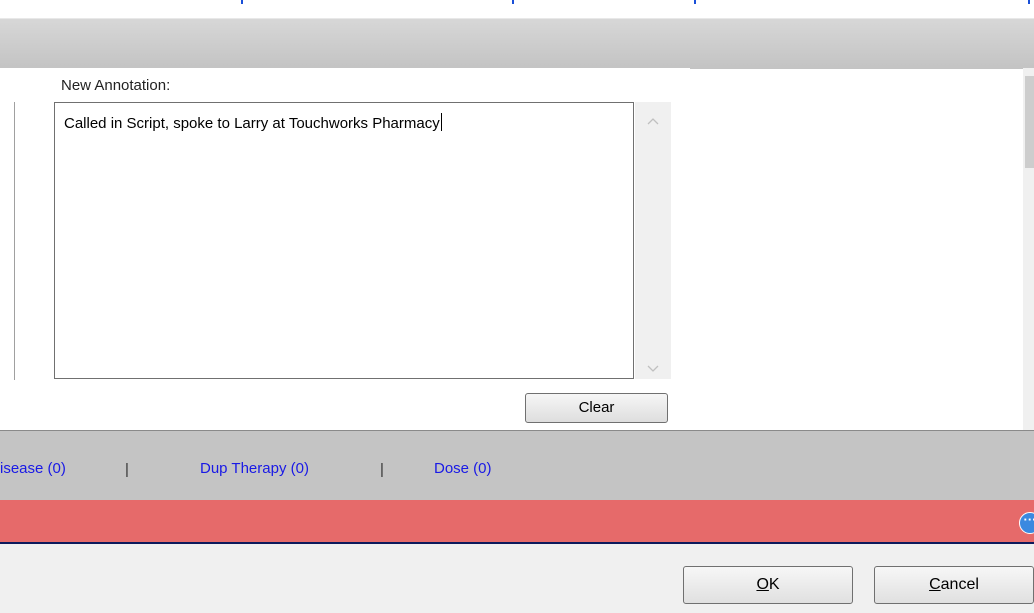  Describe the element at coordinates (768, 585) in the screenshot. I see `ok-button: OK` at that location.